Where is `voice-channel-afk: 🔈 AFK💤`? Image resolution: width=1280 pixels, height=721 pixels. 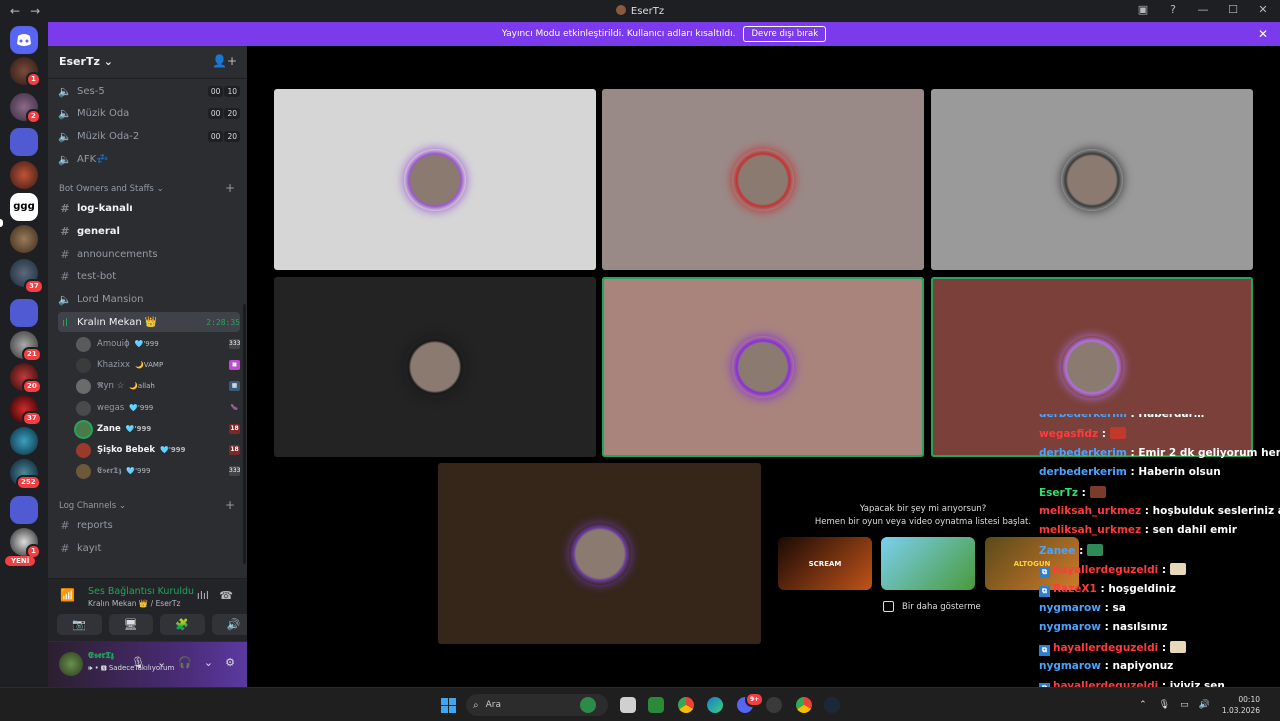 voice-channel-afk: 🔈 AFK💤 is located at coordinates (149, 159).